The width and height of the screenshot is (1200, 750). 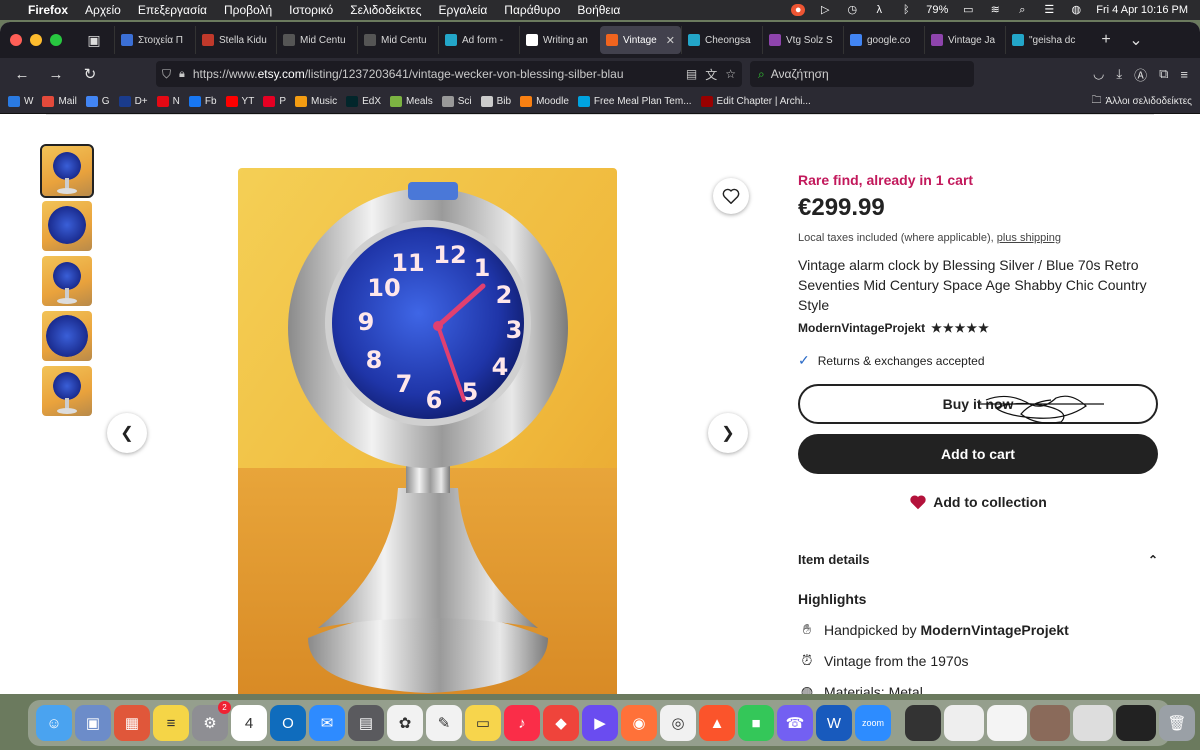 What do you see at coordinates (1106, 40) in the screenshot?
I see `new-tab-icon: +` at bounding box center [1106, 40].